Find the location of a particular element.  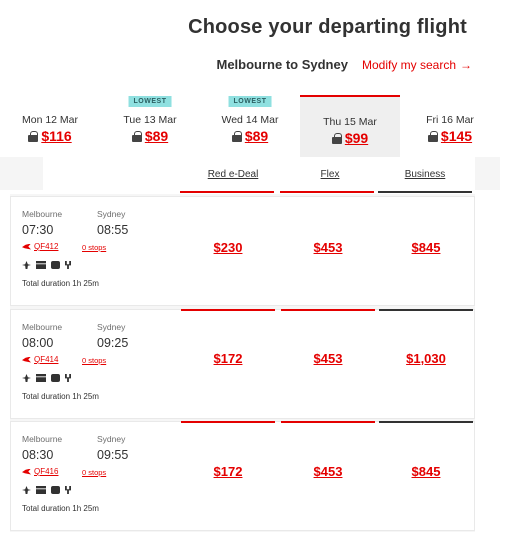

flight-number-link: QF414 is located at coordinates (40, 359).